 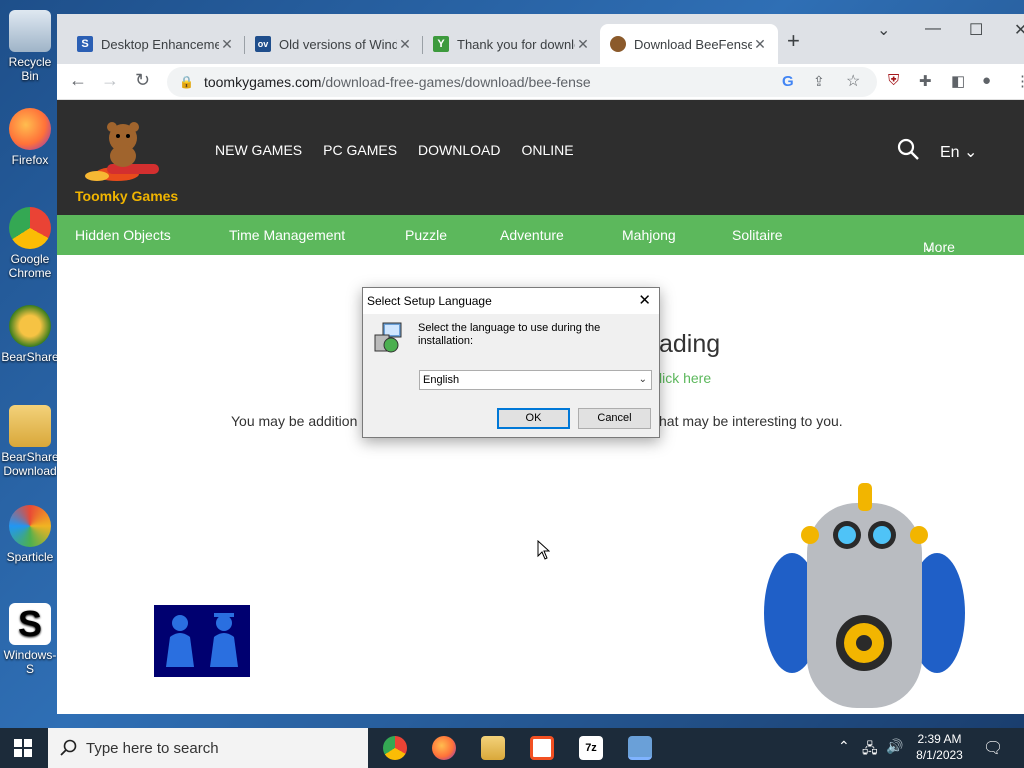 I want to click on volume-icon: 🔊, so click(x=894, y=746).